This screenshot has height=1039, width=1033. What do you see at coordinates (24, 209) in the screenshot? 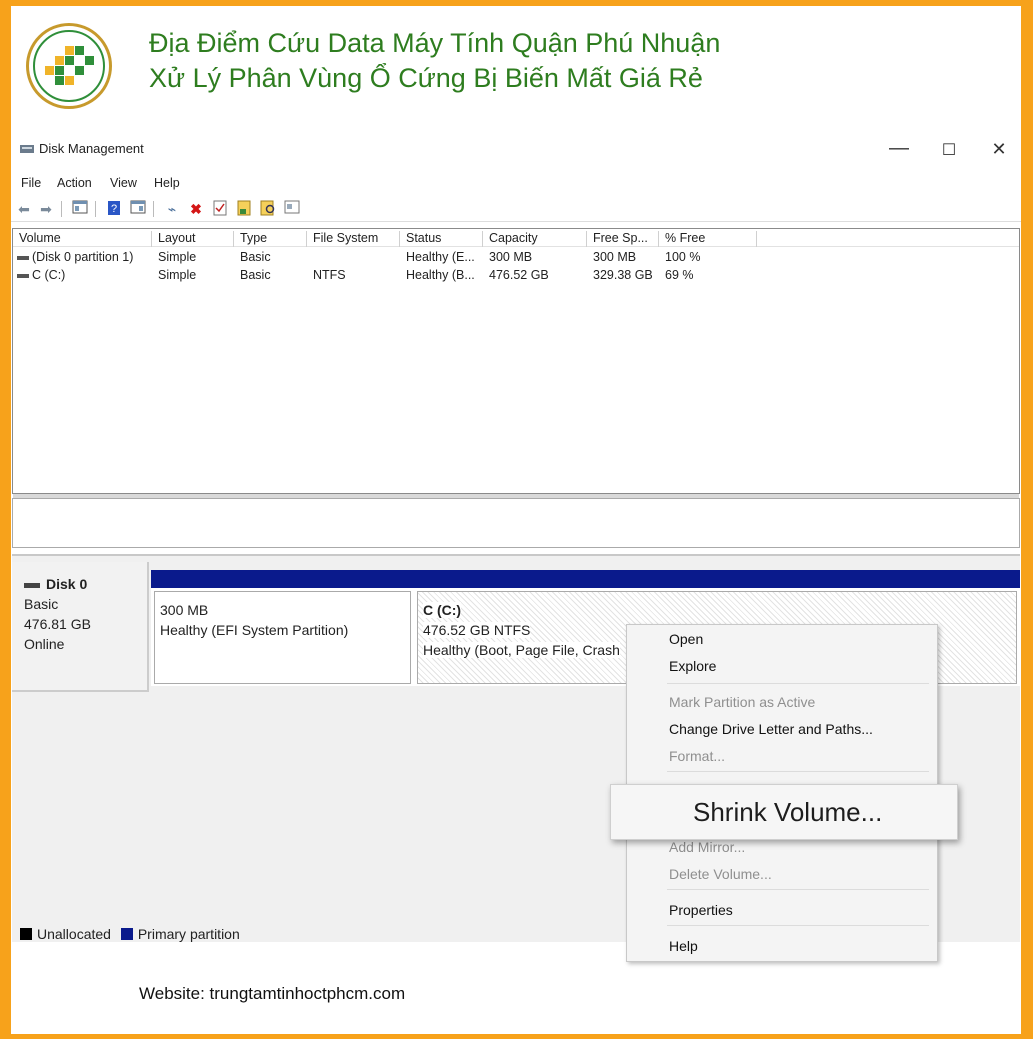
I see `back-arrow-icon: ⬅` at bounding box center [24, 209].